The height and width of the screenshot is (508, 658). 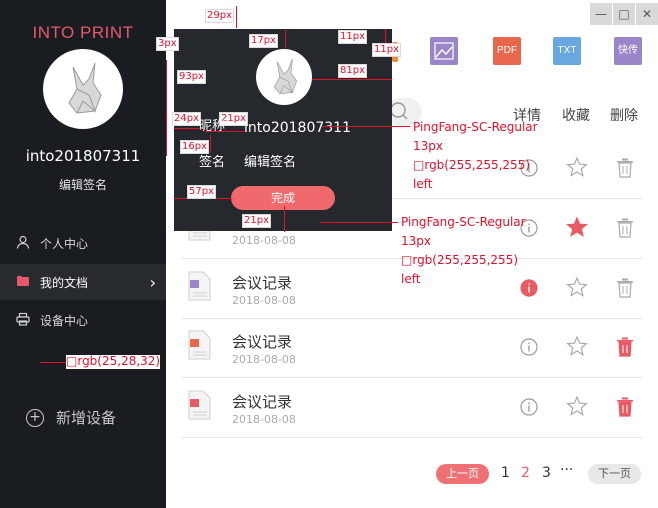 What do you see at coordinates (86, 418) in the screenshot?
I see `add-device-label: 新增设备` at bounding box center [86, 418].